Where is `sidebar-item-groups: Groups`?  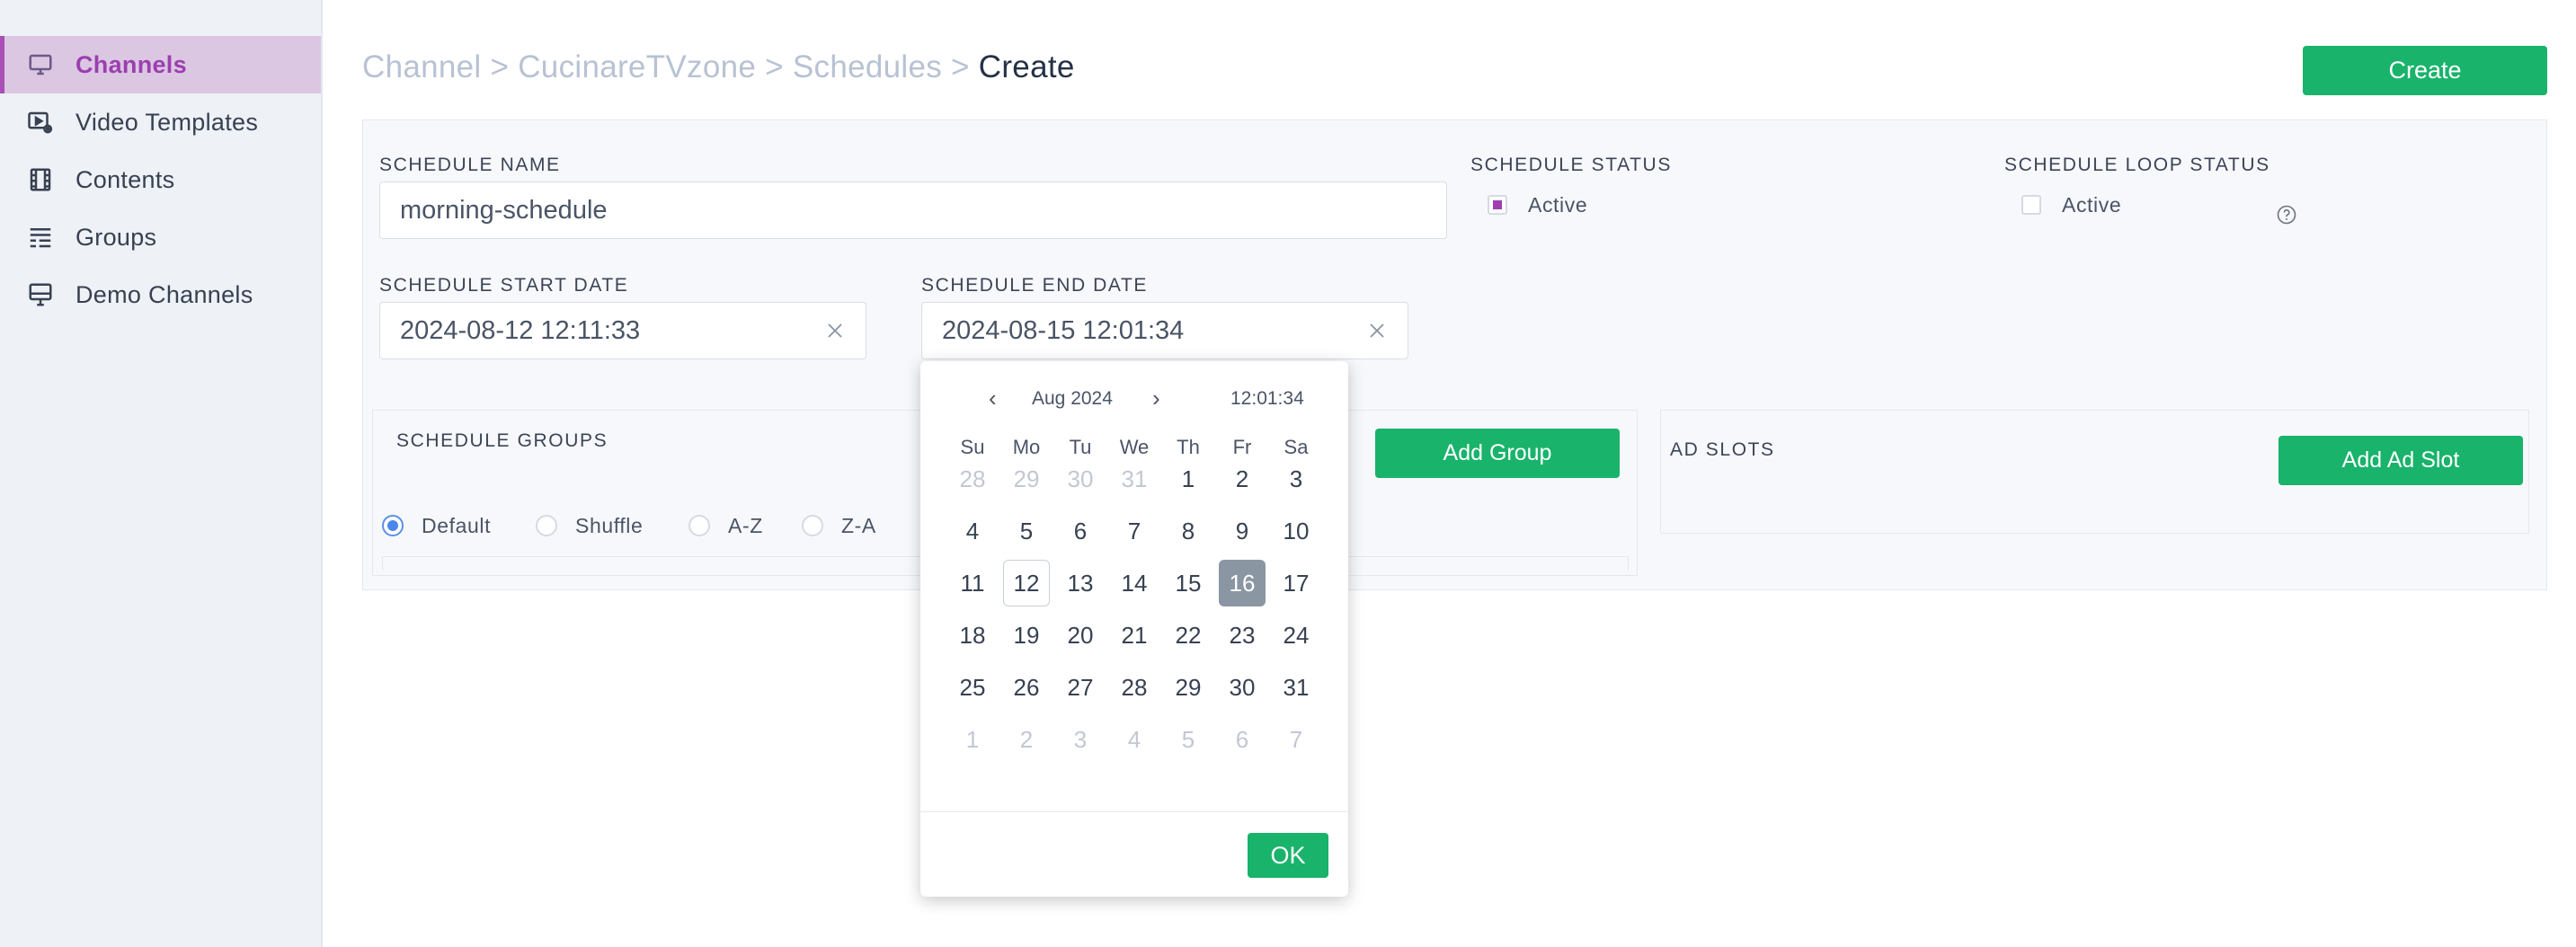
sidebar-item-groups: Groups is located at coordinates (160, 237).